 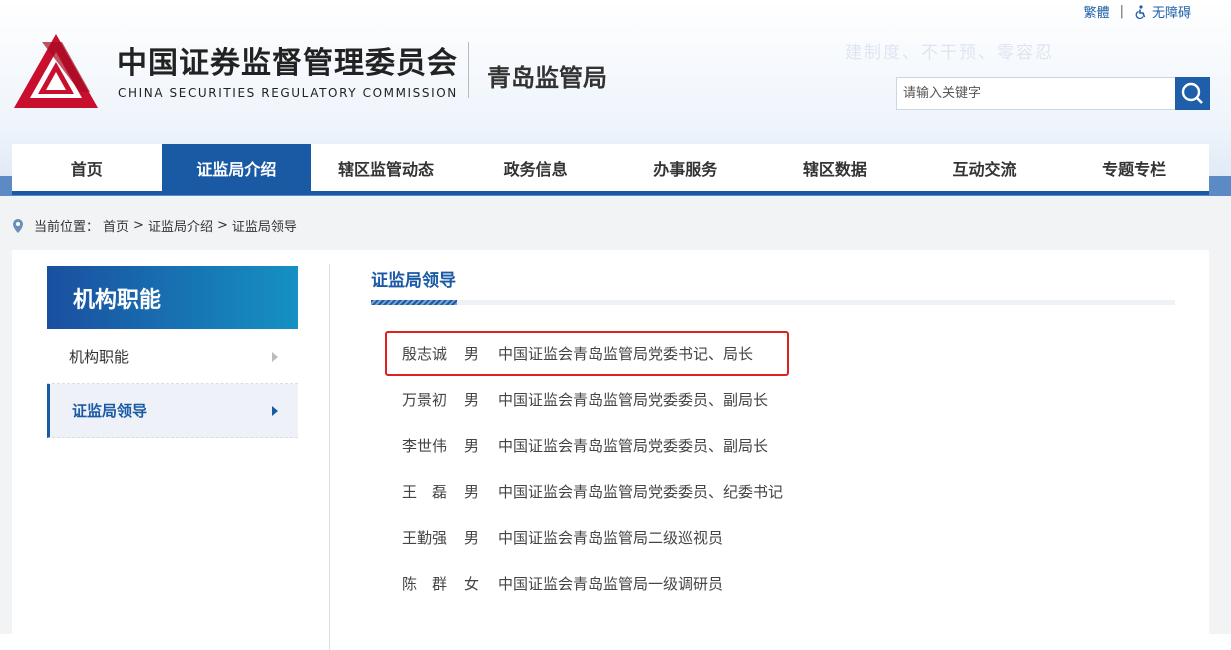 I want to click on leader-title: 中国证监会青岛监管局党委委员、纪委书记, so click(x=641, y=491).